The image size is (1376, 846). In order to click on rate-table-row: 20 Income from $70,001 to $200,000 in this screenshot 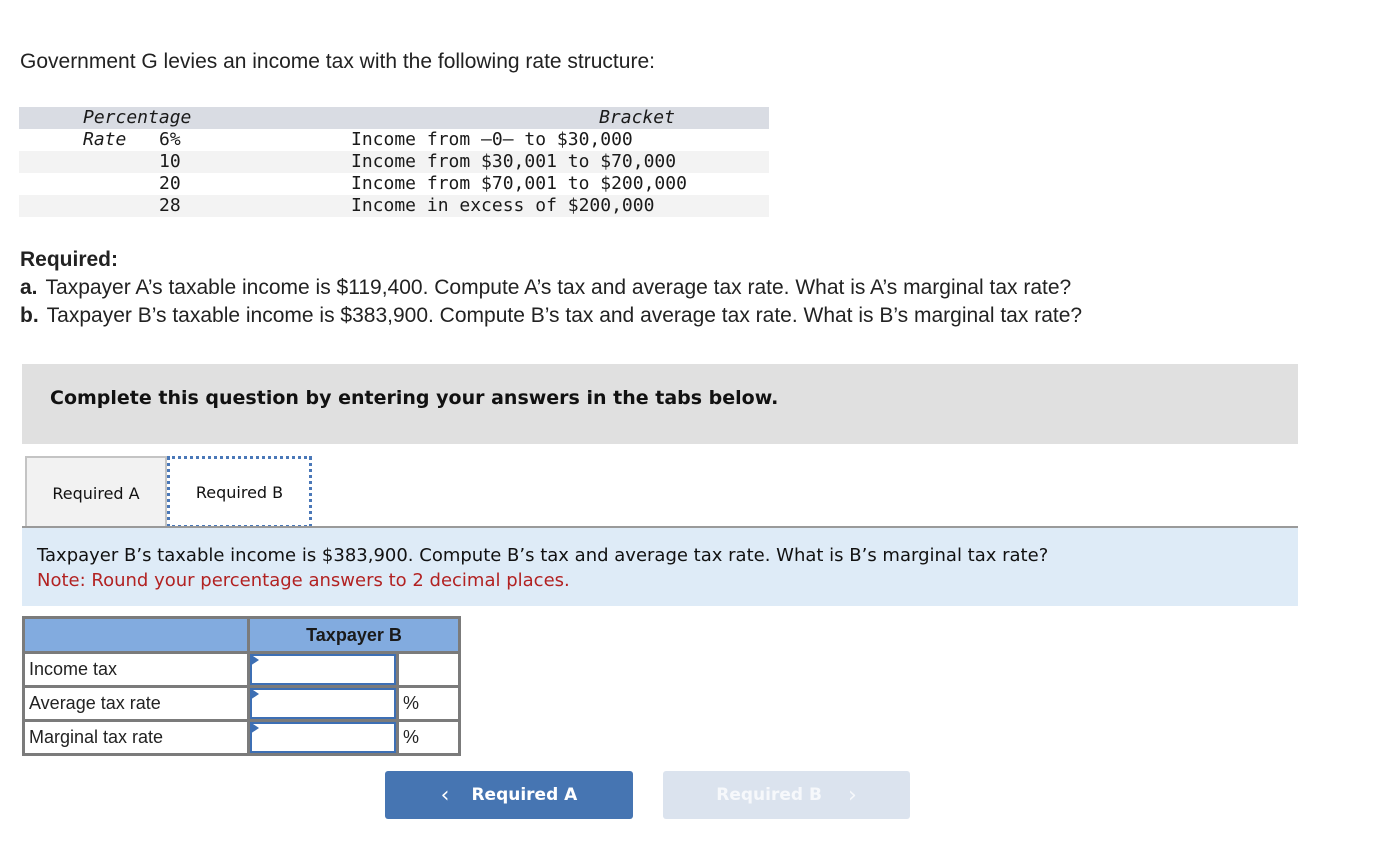, I will do `click(394, 184)`.